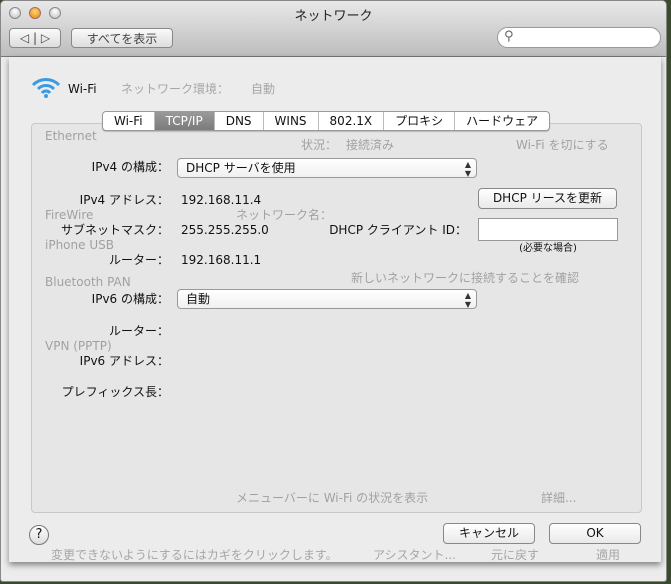 This screenshot has height=584, width=671. Describe the element at coordinates (82, 89) in the screenshot. I see `service-name: Wi-Fi` at that location.